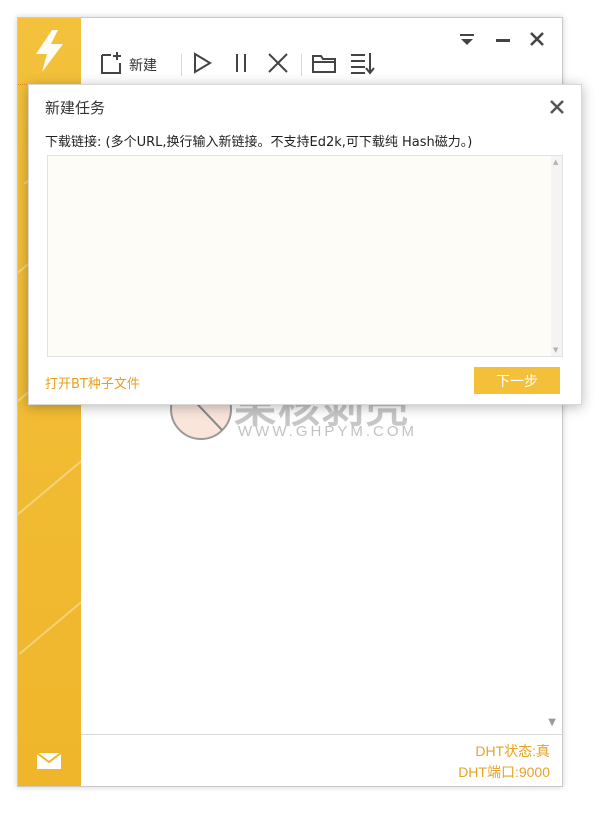  I want to click on pause-button, so click(241, 65).